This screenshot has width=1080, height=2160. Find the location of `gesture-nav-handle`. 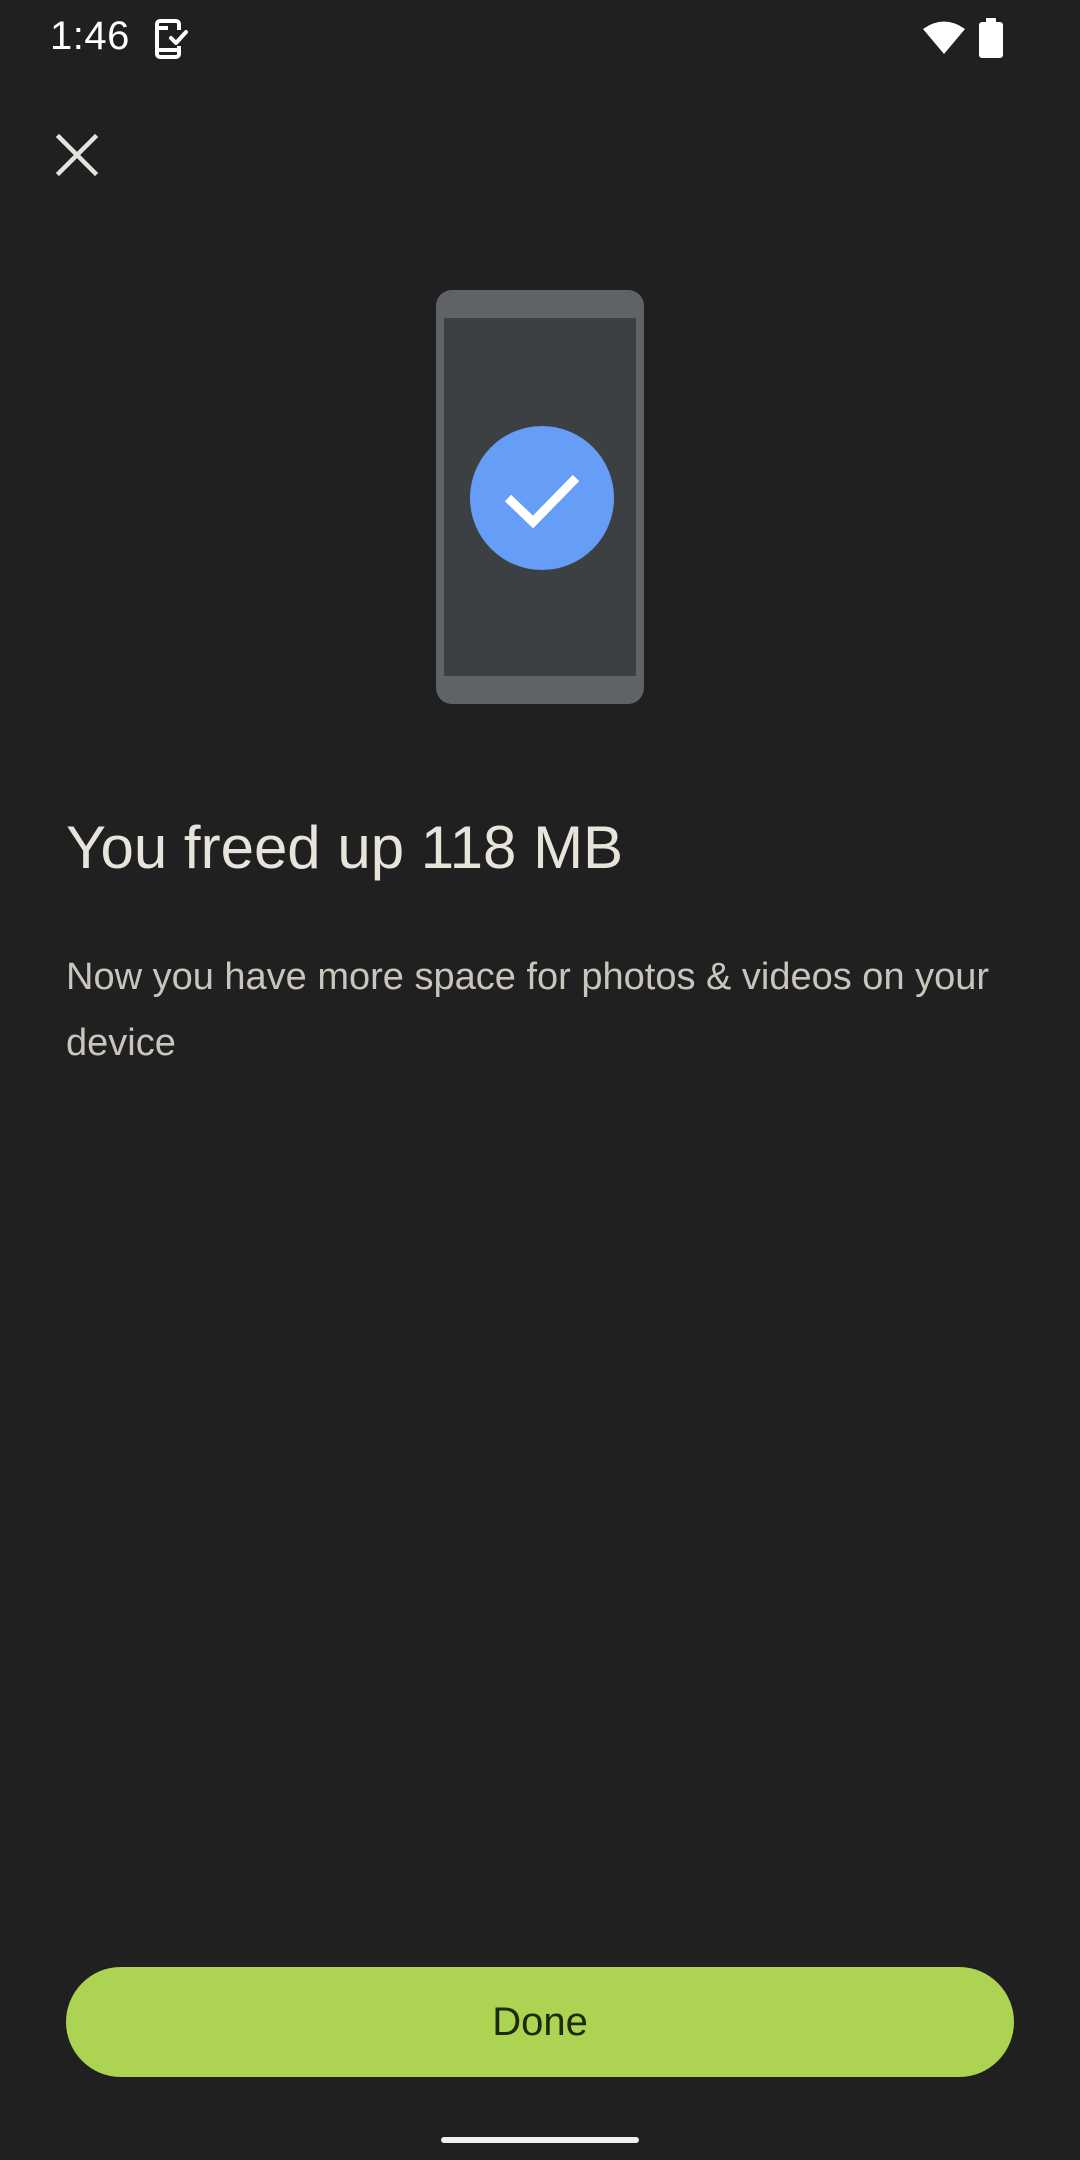

gesture-nav-handle is located at coordinates (540, 2140).